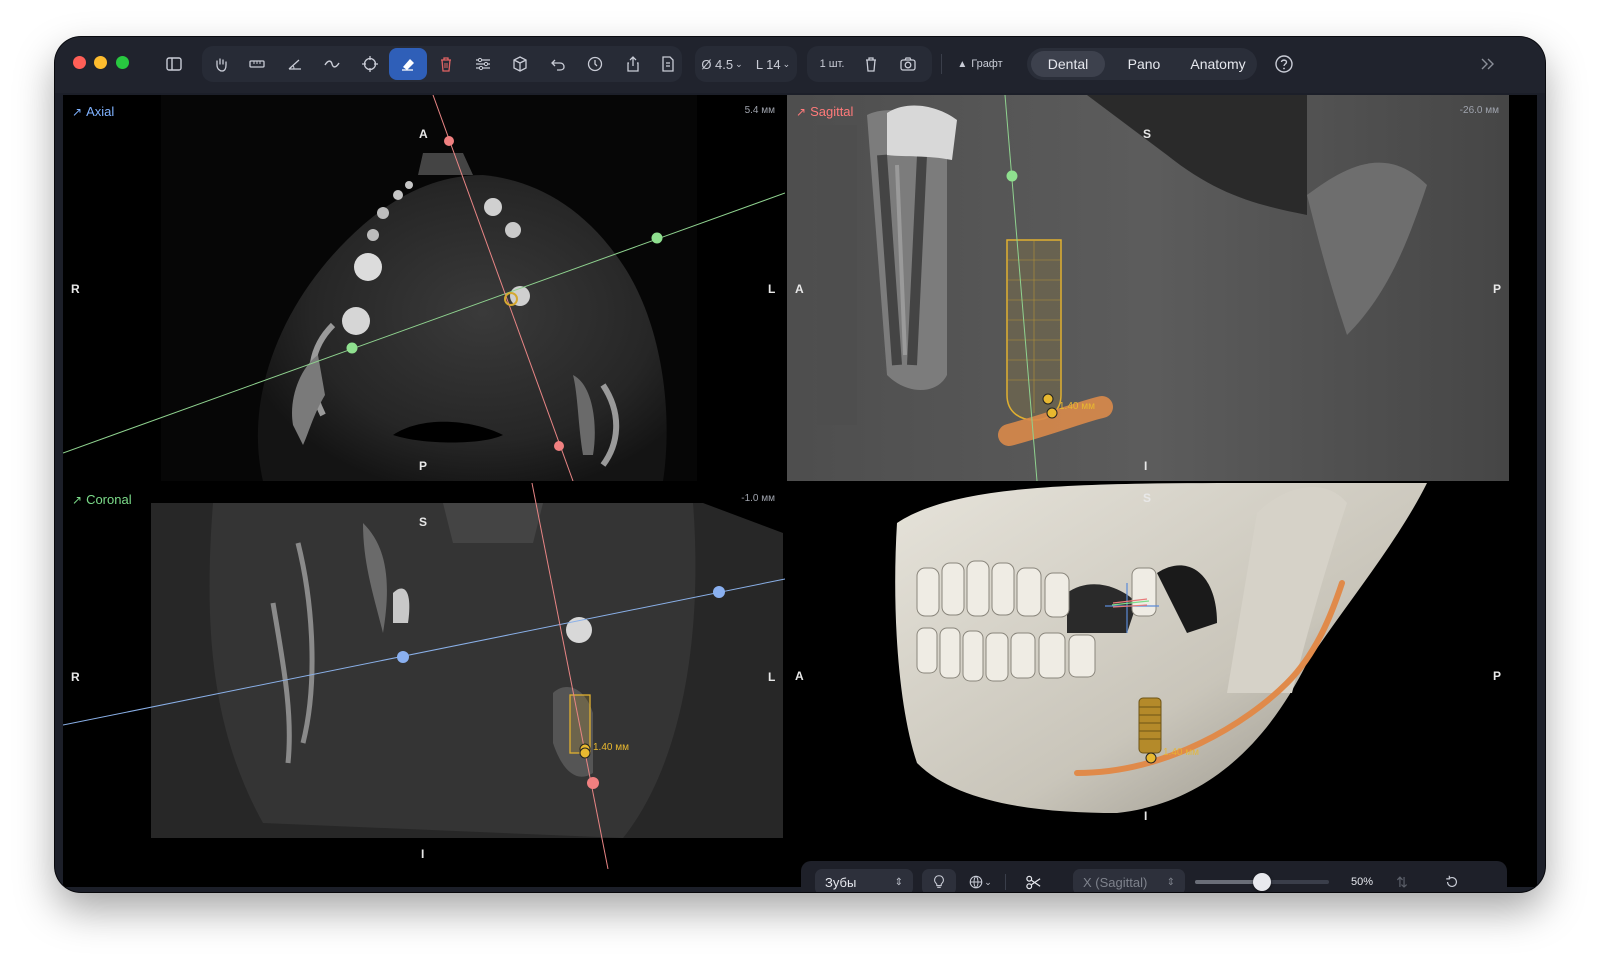  I want to click on graft-triangle-icon: ▲, so click(962, 64).